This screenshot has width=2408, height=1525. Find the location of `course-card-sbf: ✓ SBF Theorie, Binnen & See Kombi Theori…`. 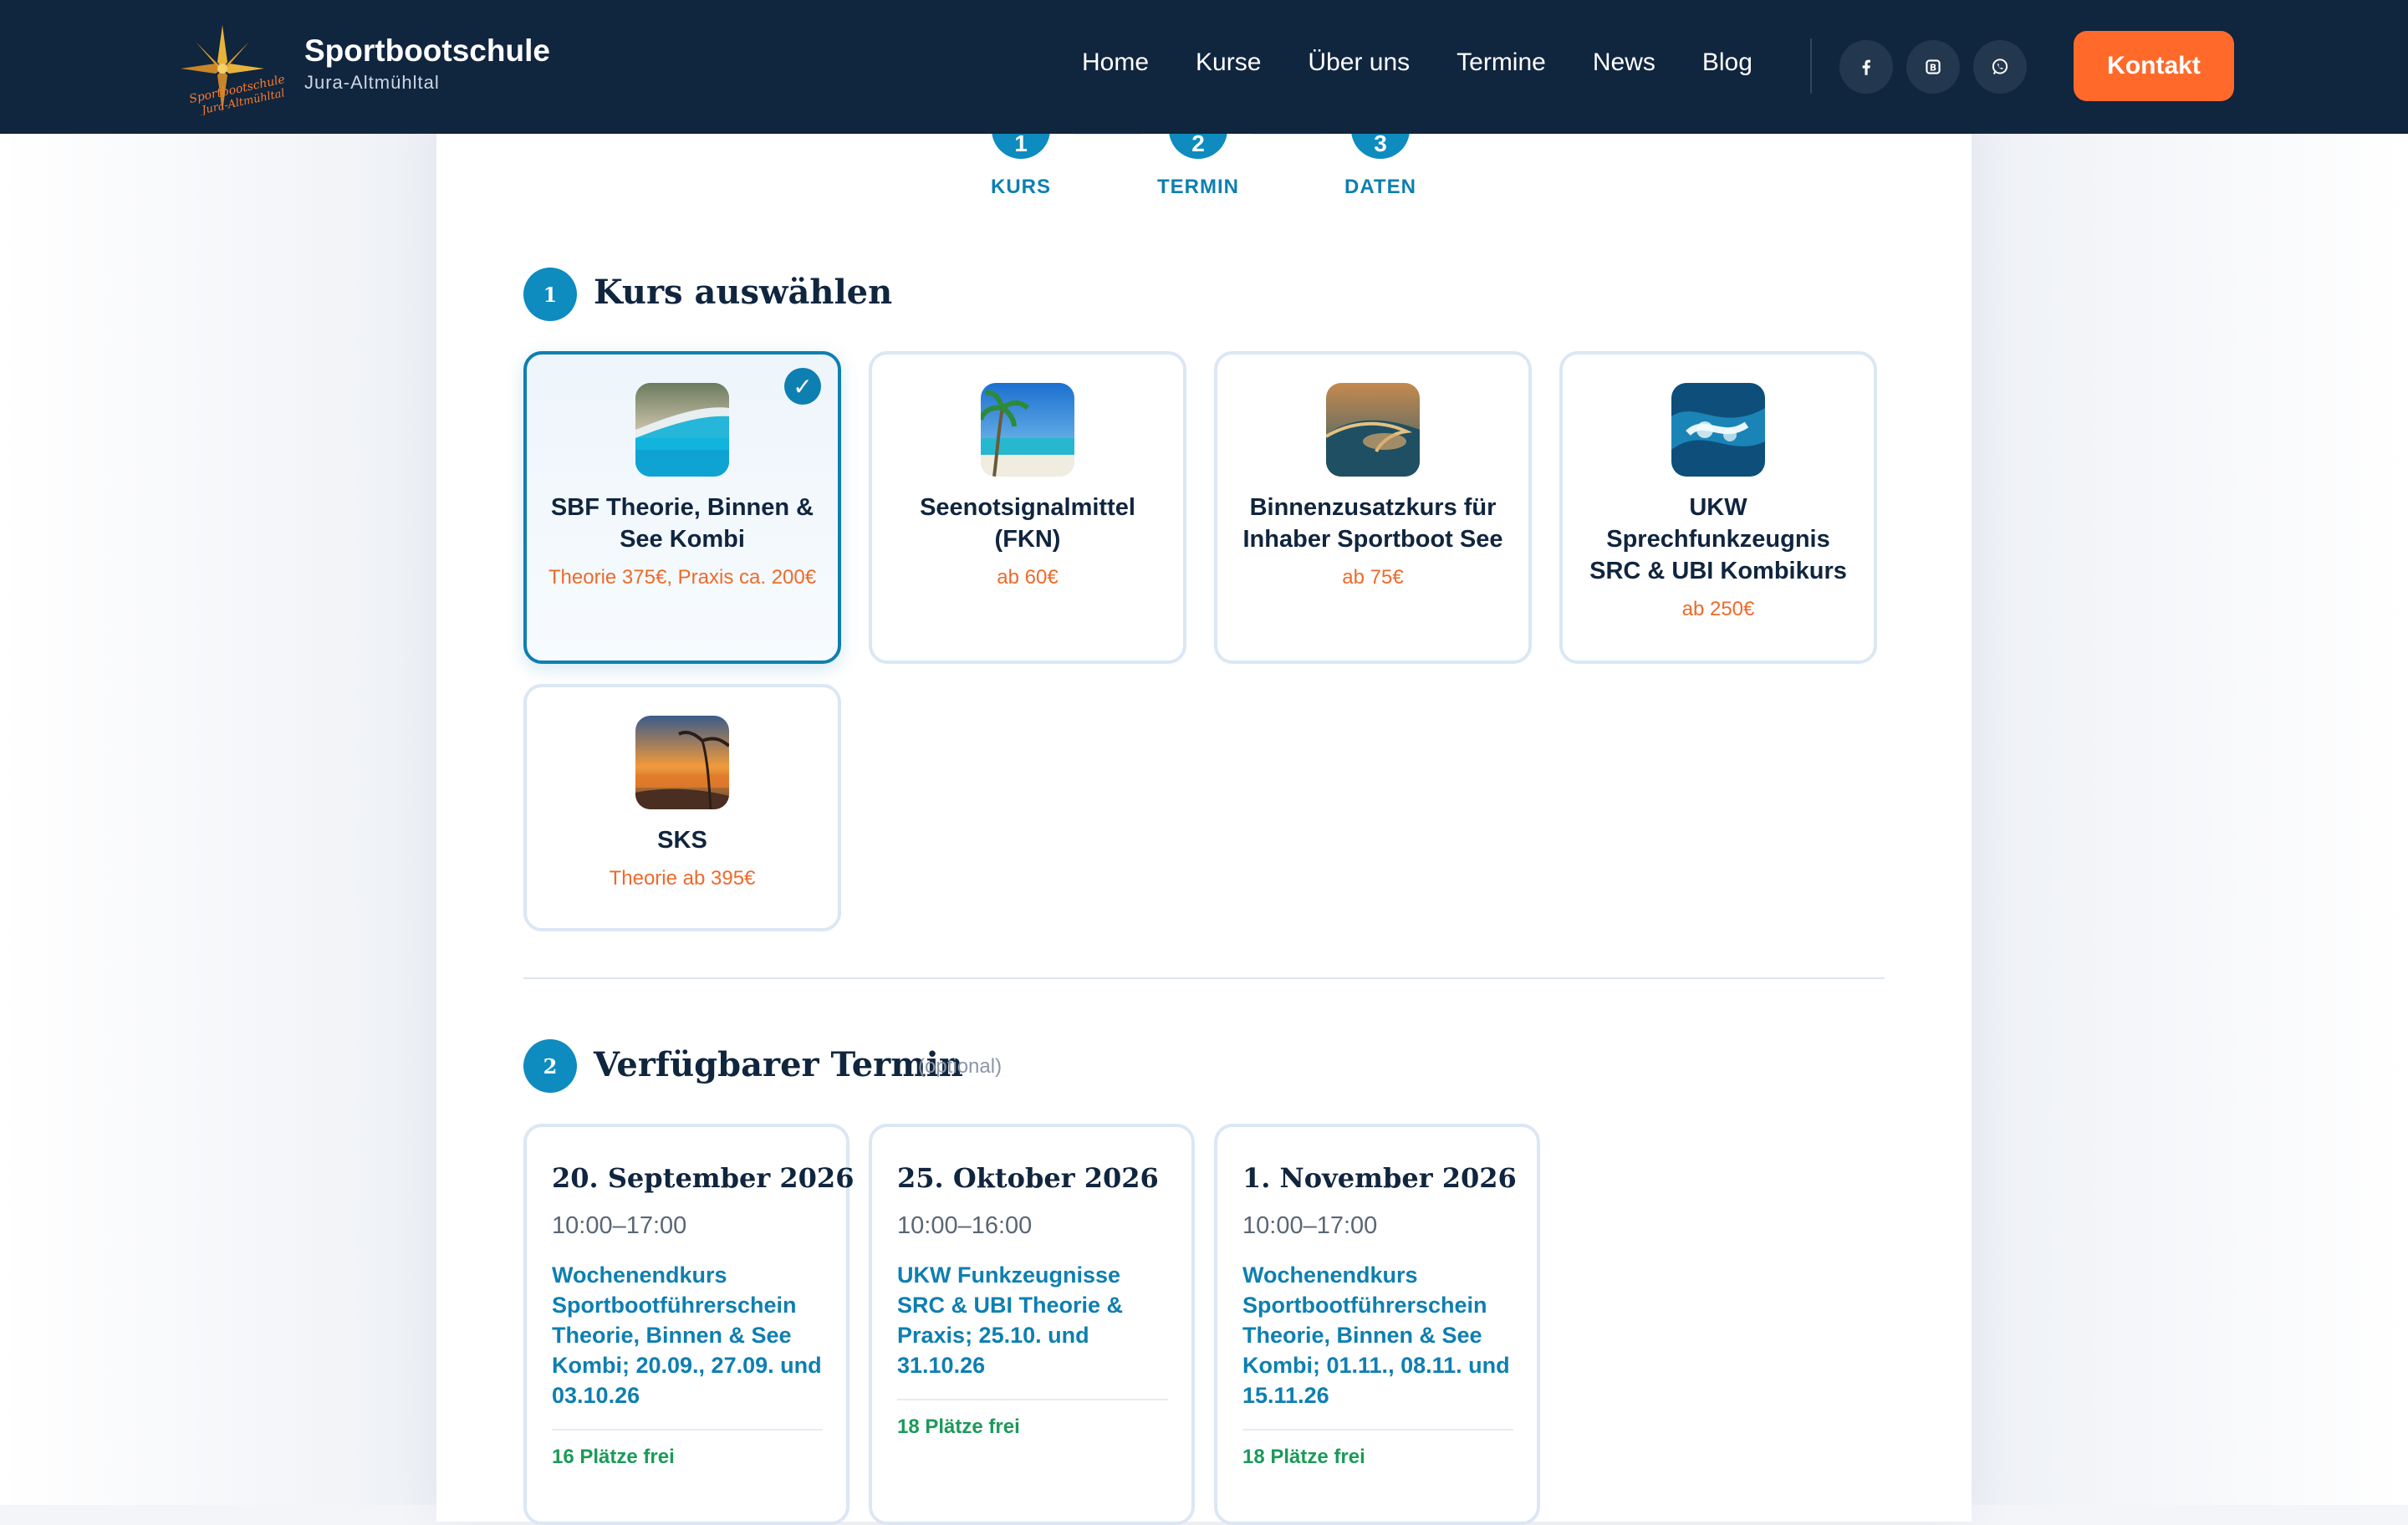

course-card-sbf: ✓ SBF Theorie, Binnen & See Kombi Theori… is located at coordinates (682, 507).